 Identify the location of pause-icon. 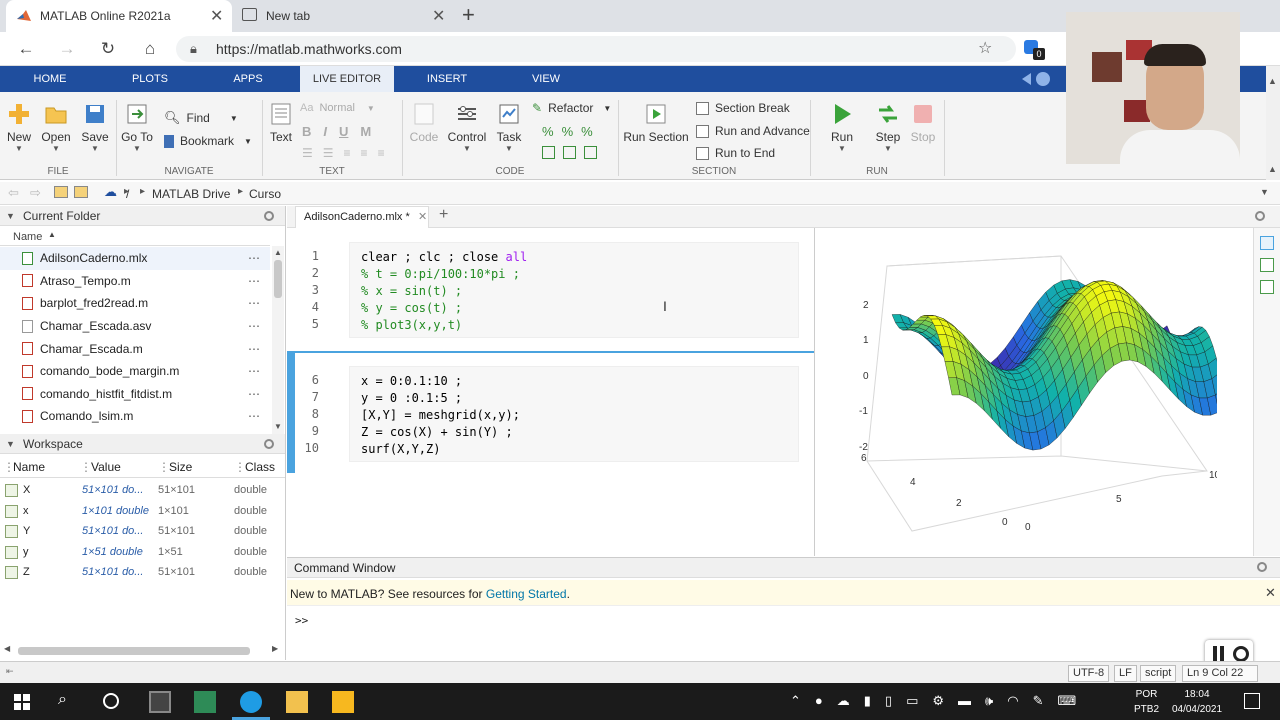
(1215, 654).